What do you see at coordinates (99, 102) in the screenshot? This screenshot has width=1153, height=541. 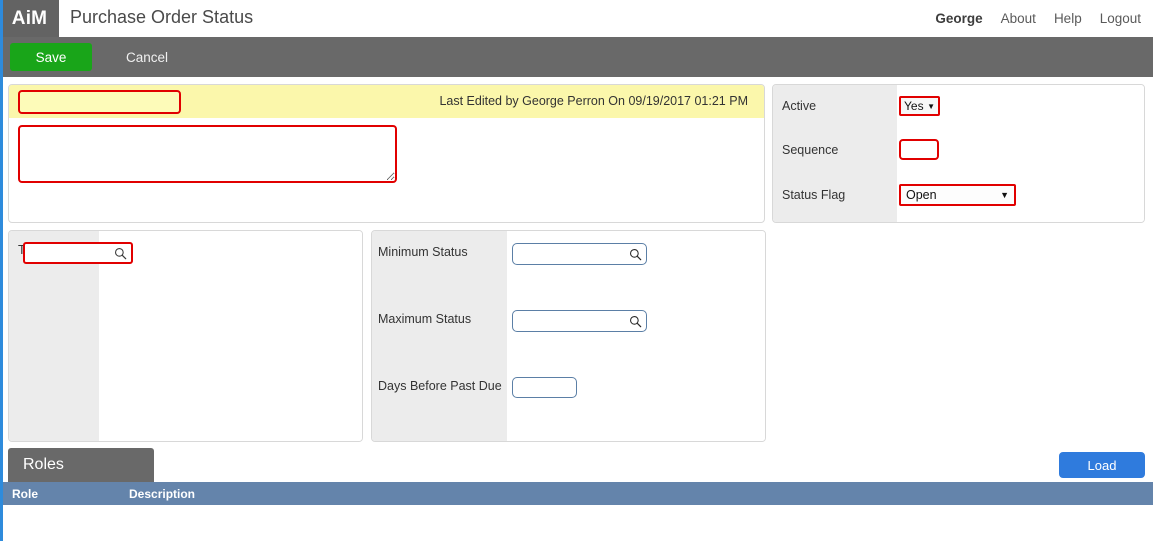 I see `status-code-input` at bounding box center [99, 102].